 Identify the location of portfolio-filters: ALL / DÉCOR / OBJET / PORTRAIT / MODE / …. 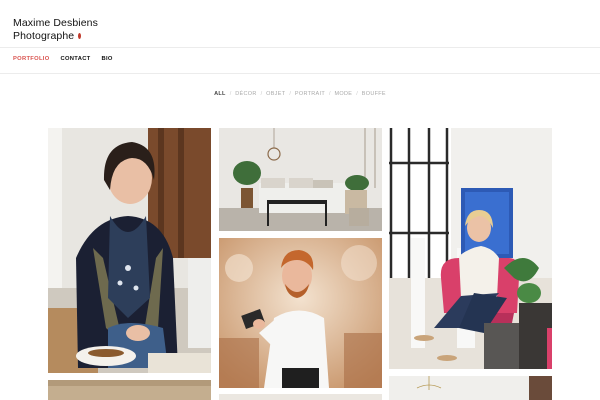
(300, 94).